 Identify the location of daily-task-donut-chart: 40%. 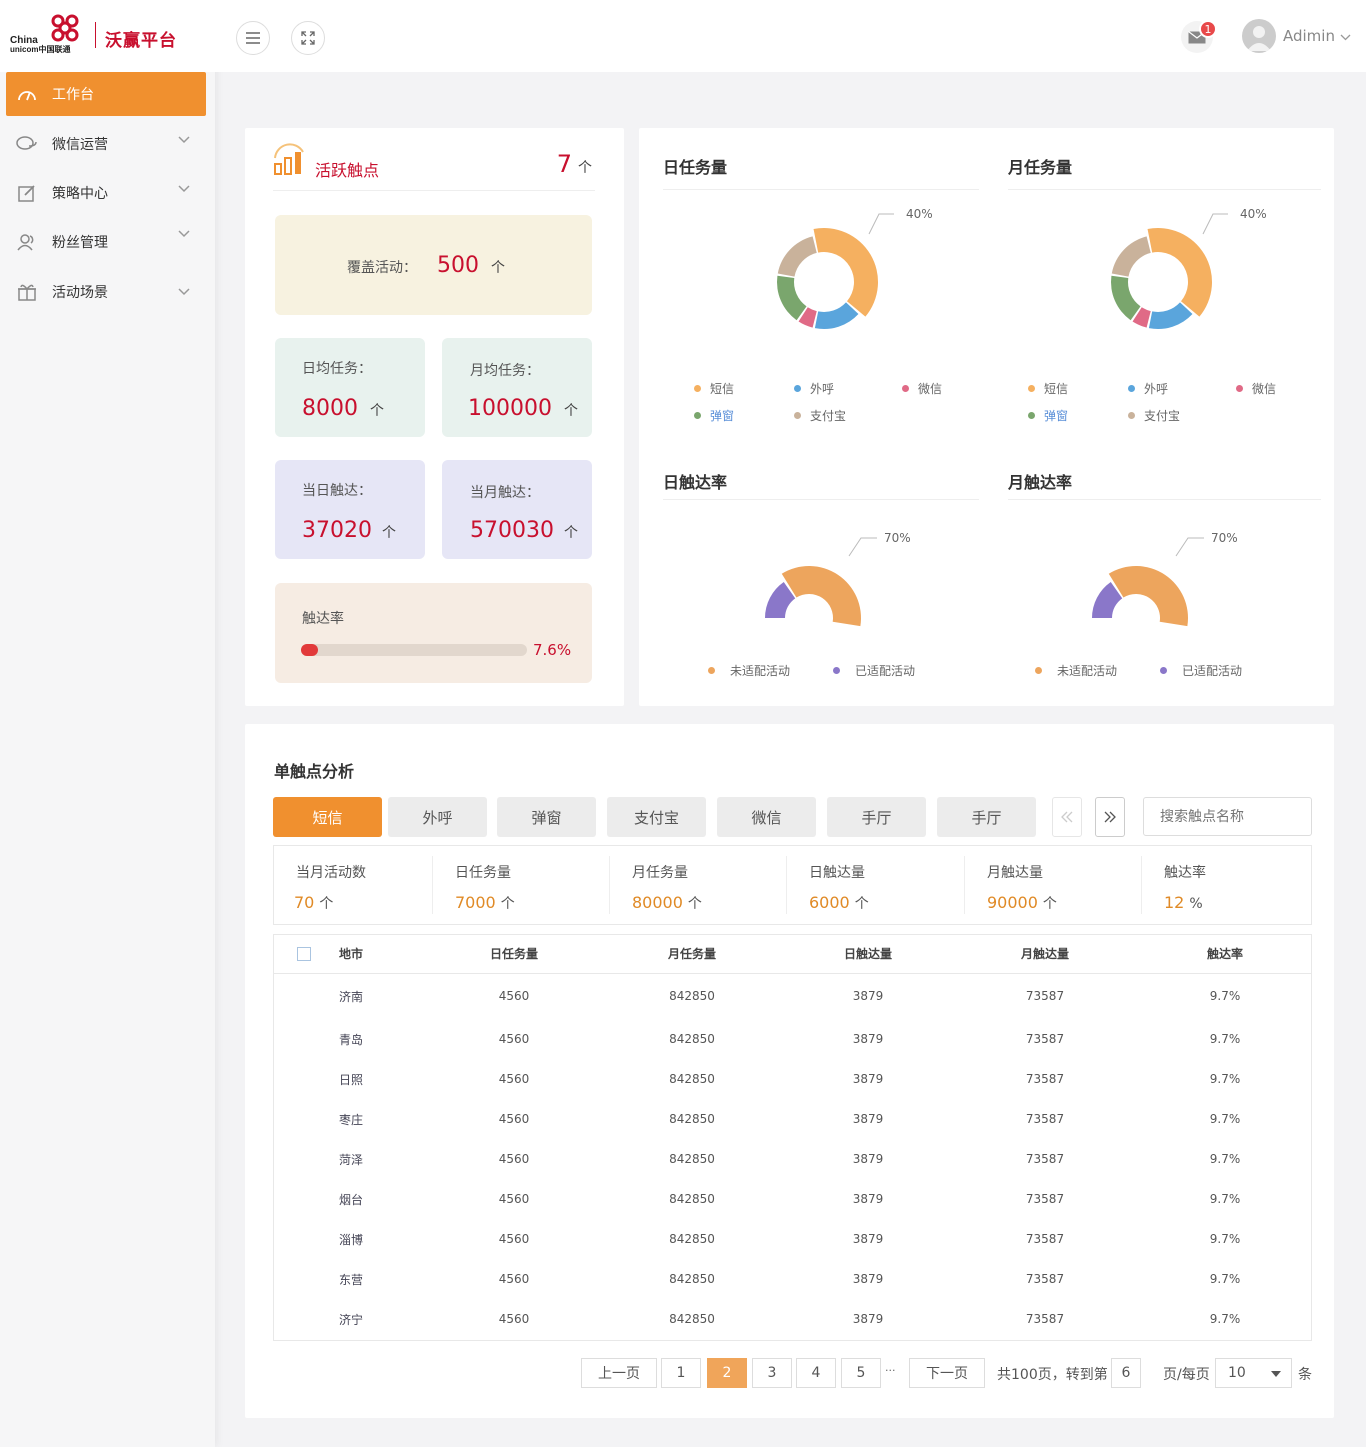
(855, 268).